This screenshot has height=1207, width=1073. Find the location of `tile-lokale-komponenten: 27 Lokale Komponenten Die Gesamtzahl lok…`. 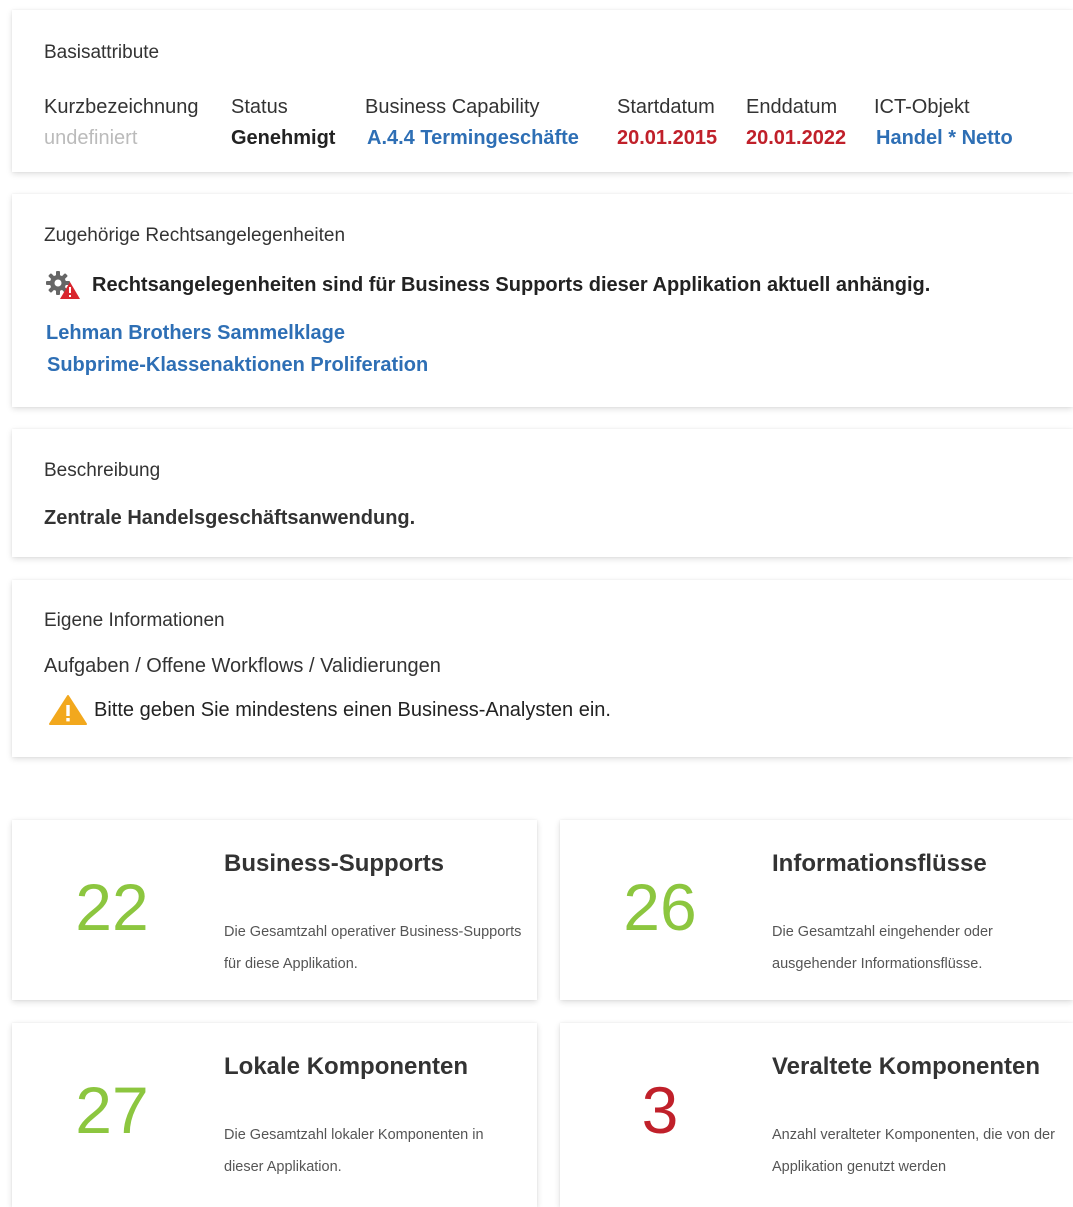

tile-lokale-komponenten: 27 Lokale Komponenten Die Gesamtzahl lok… is located at coordinates (274, 1115).